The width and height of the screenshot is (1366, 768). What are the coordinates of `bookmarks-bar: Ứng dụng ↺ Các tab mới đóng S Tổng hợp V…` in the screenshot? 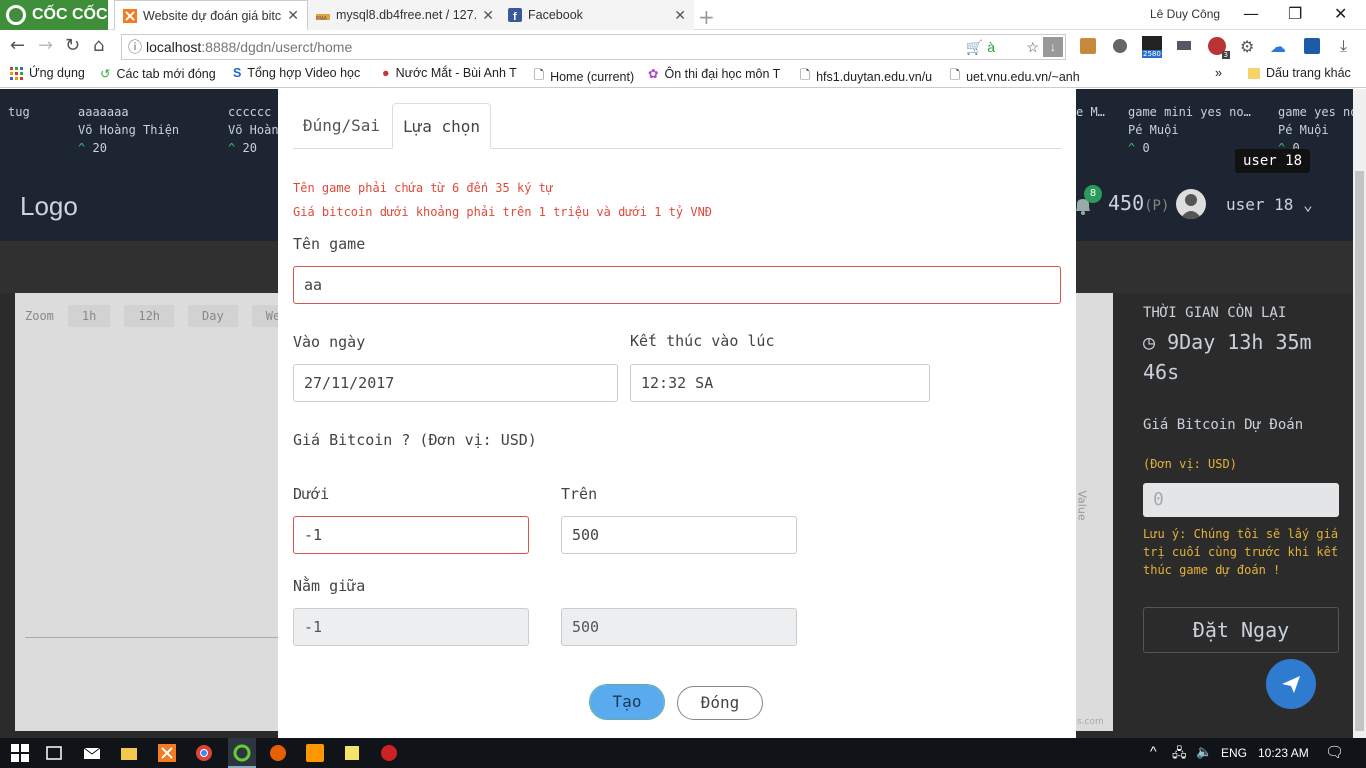 It's located at (683, 75).